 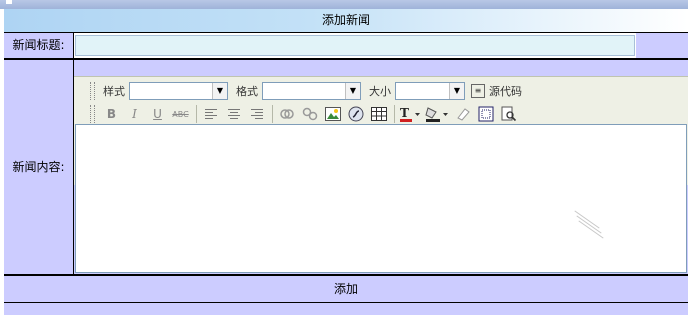 I want to click on toolbar-row-1: 样式 ▼ 格式 ▼ 大小 ▼ ≡ 源代码, so click(x=306, y=91).